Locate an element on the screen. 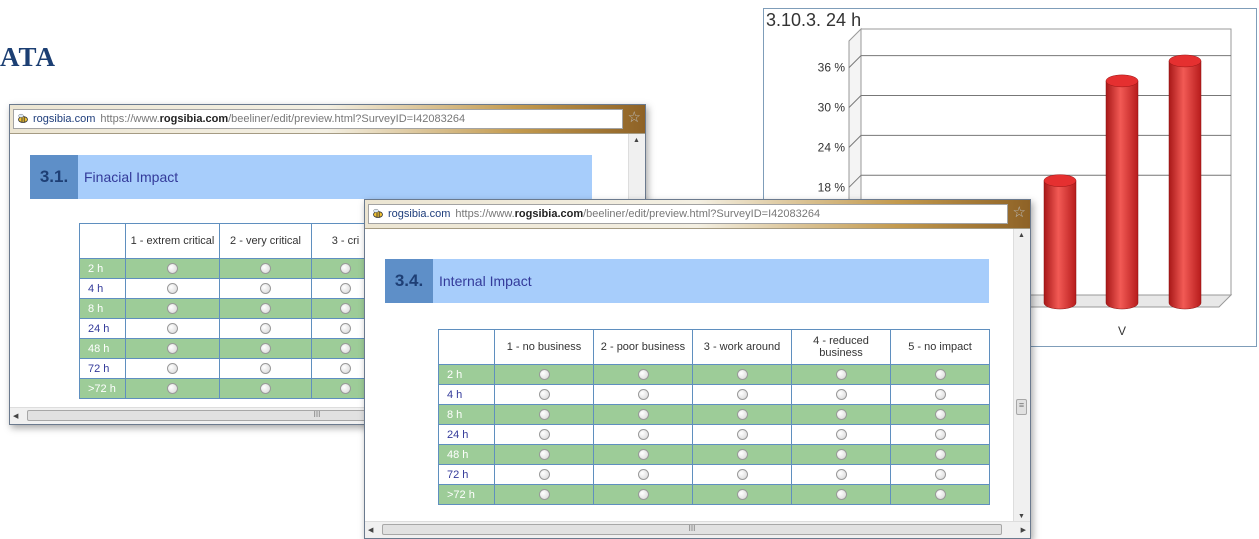  grid-row-label: 4 h is located at coordinates (102, 288).